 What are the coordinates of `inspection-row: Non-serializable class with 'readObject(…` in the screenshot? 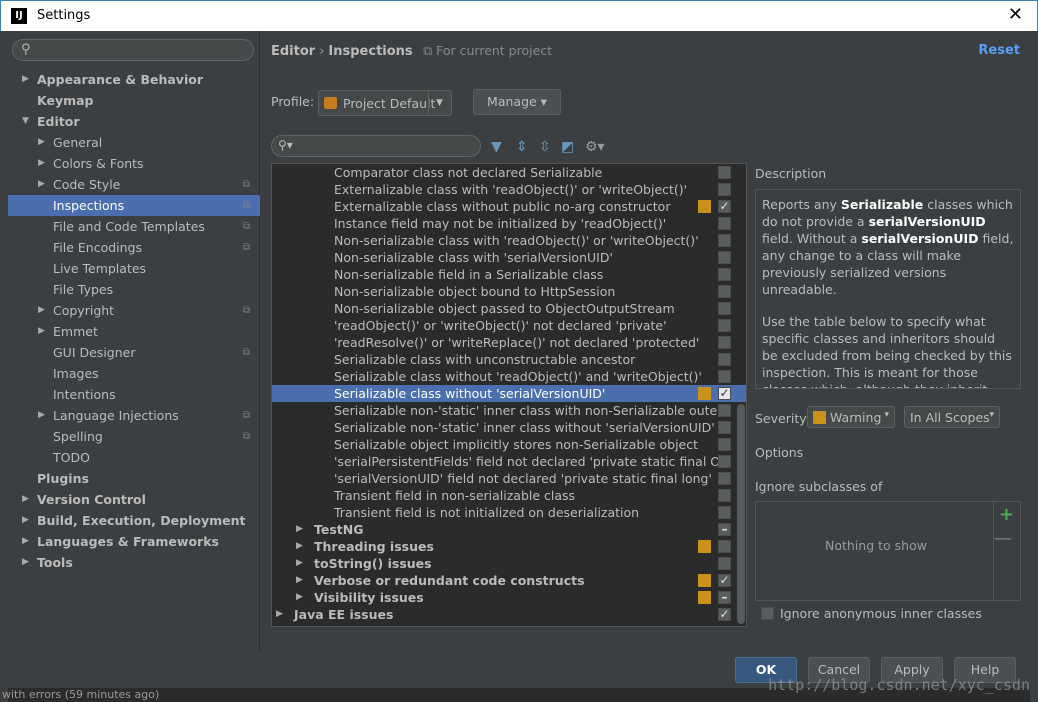 It's located at (509, 240).